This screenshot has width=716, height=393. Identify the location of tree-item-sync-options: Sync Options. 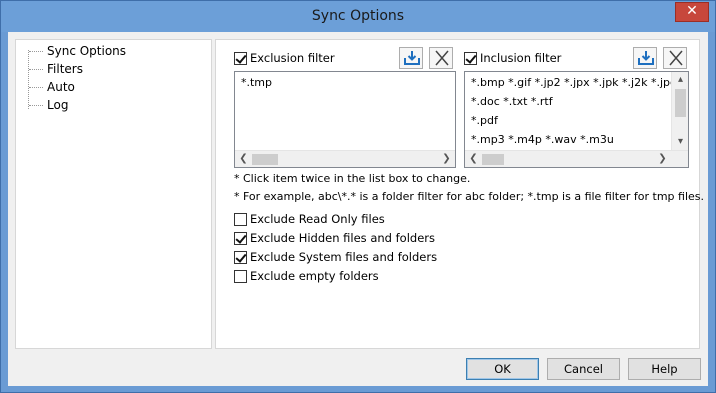
(78, 51).